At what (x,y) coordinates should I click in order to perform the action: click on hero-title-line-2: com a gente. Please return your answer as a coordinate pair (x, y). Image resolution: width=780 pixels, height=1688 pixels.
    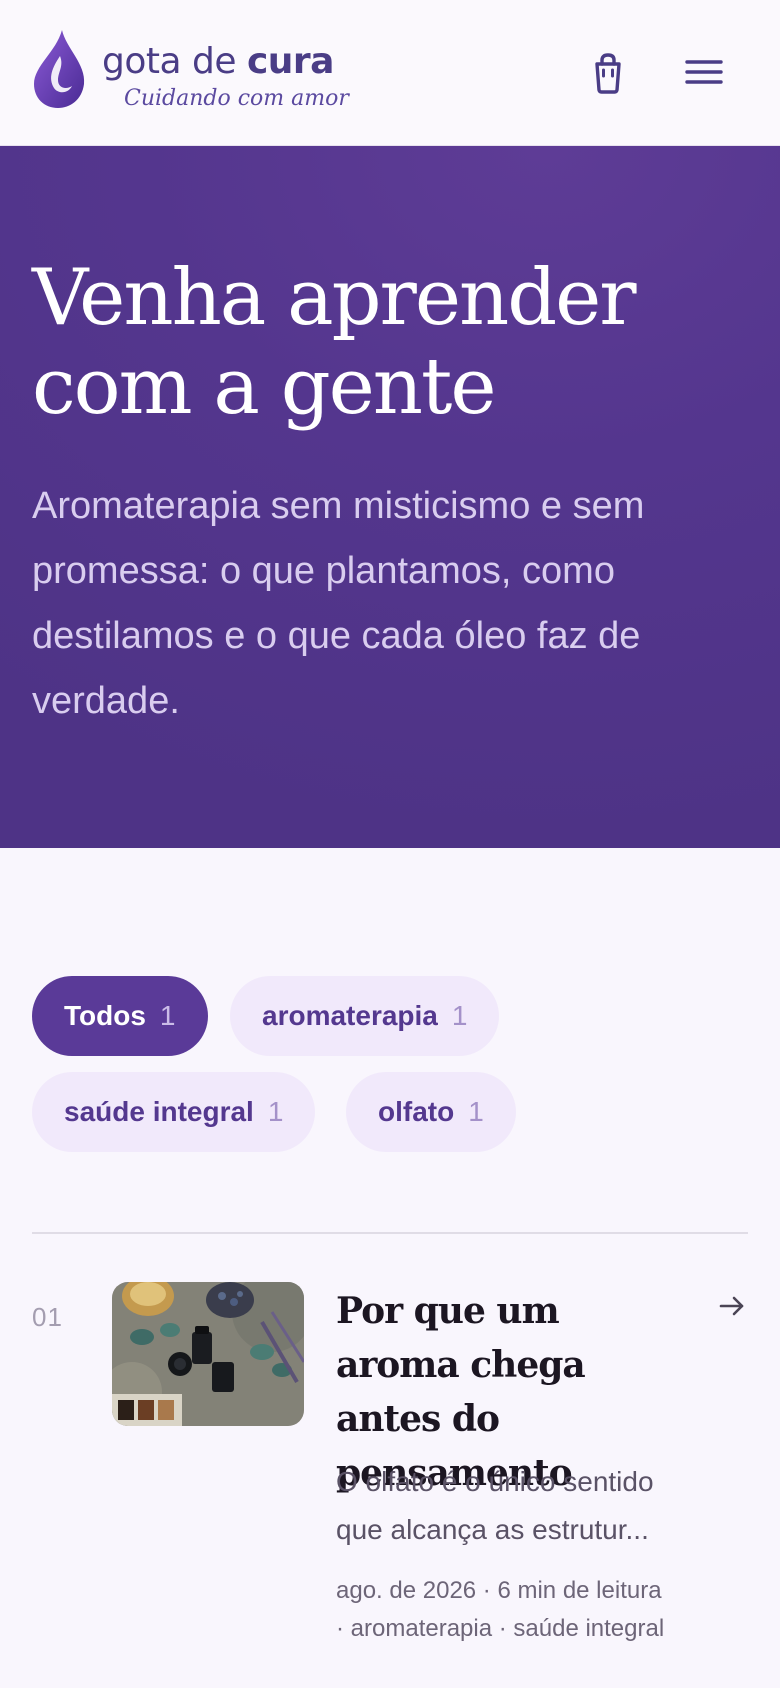
    Looking at the image, I should click on (264, 387).